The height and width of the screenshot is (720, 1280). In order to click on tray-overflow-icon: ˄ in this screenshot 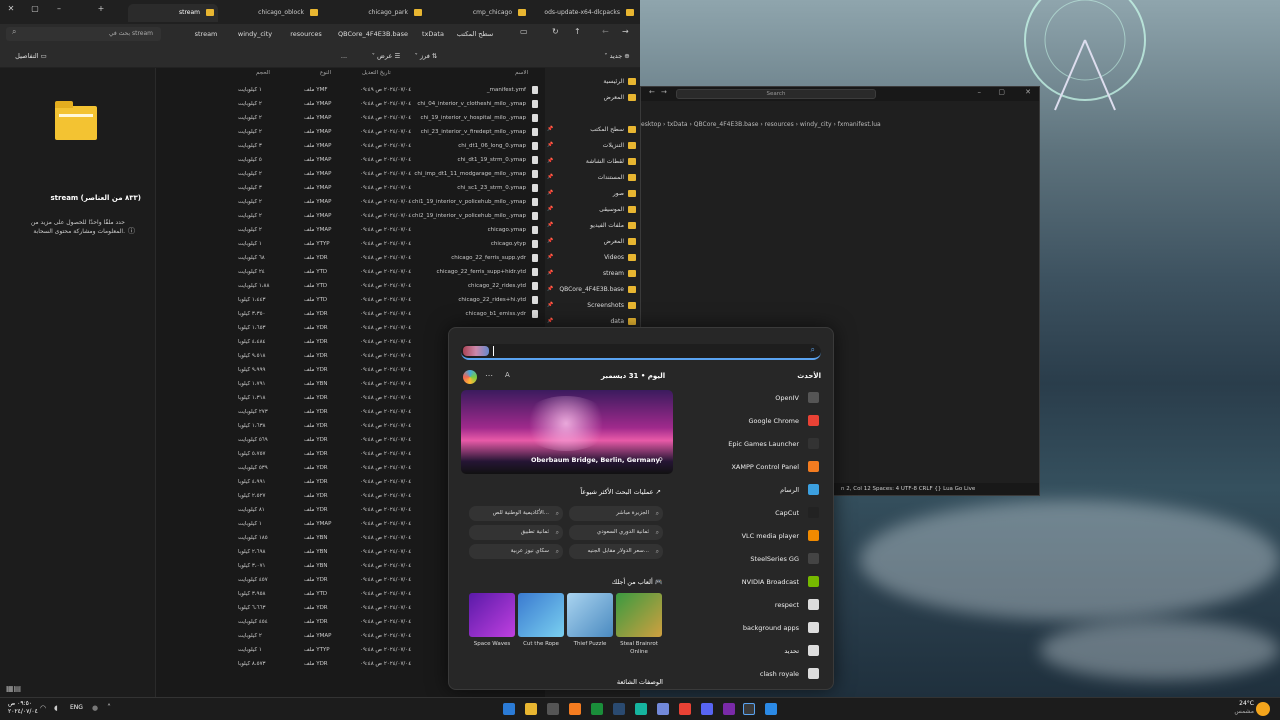, I will do `click(109, 707)`.